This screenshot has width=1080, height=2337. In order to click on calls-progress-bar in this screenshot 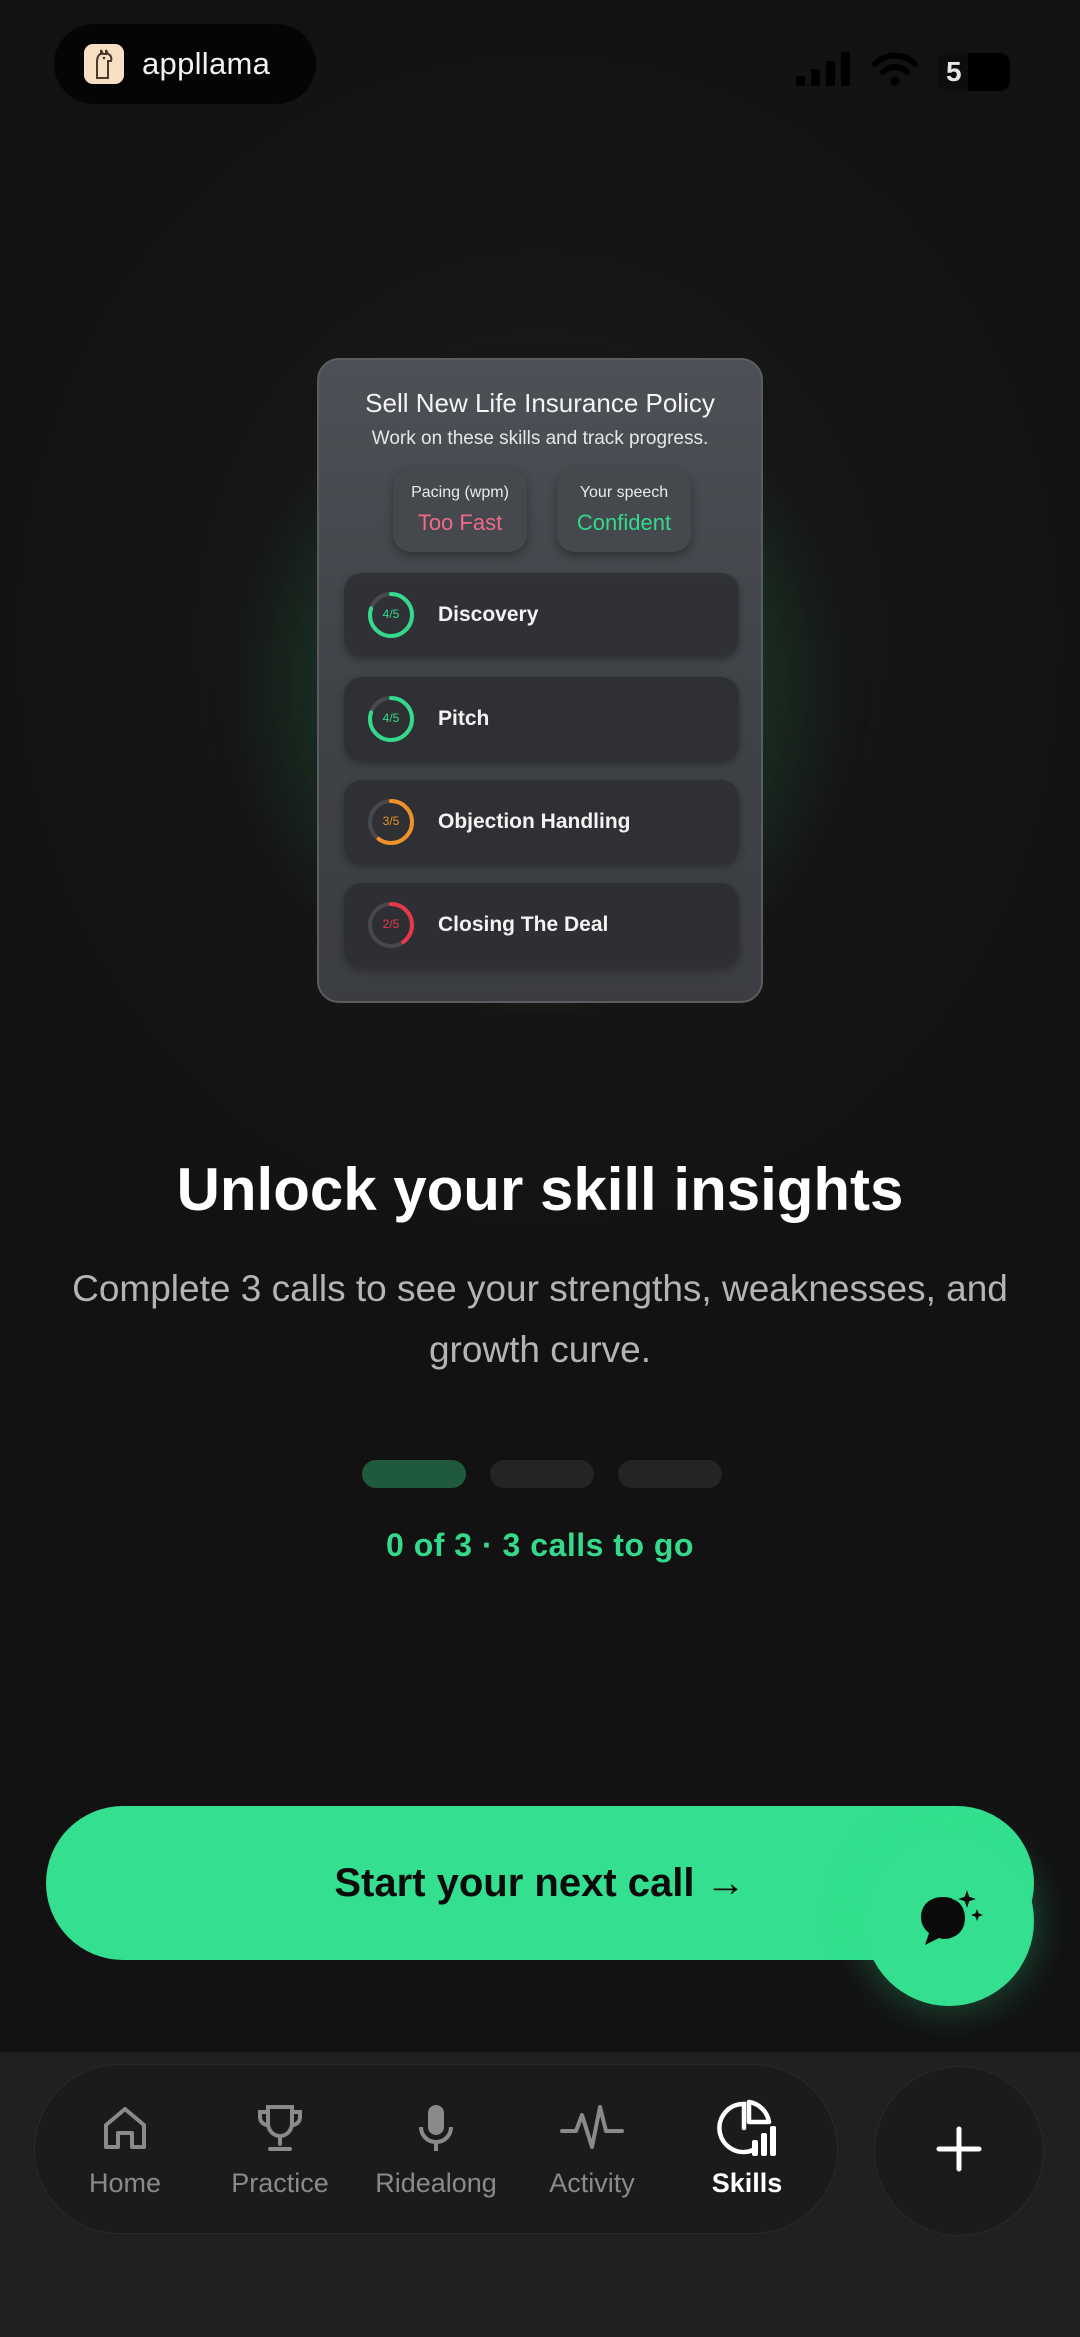, I will do `click(542, 1474)`.